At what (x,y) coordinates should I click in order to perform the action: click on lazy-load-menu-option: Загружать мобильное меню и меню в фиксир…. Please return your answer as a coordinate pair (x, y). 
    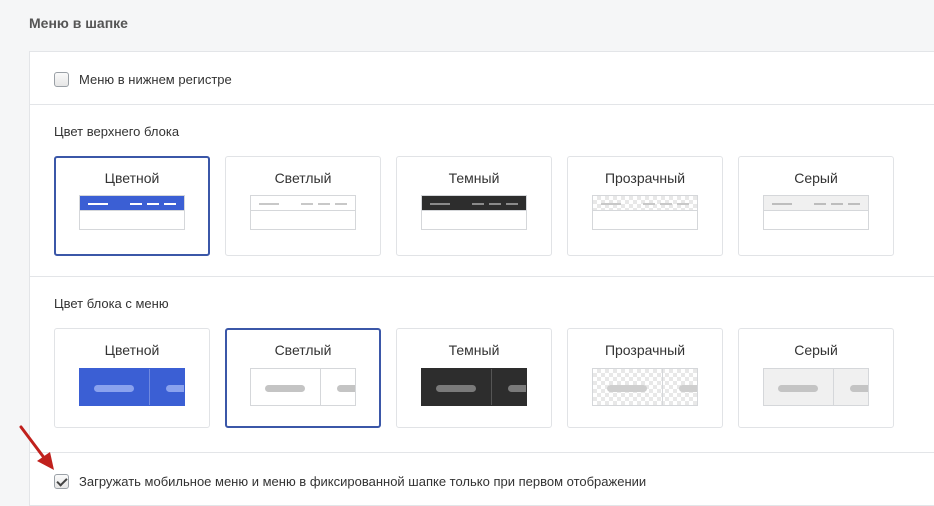
    Looking at the image, I should click on (350, 481).